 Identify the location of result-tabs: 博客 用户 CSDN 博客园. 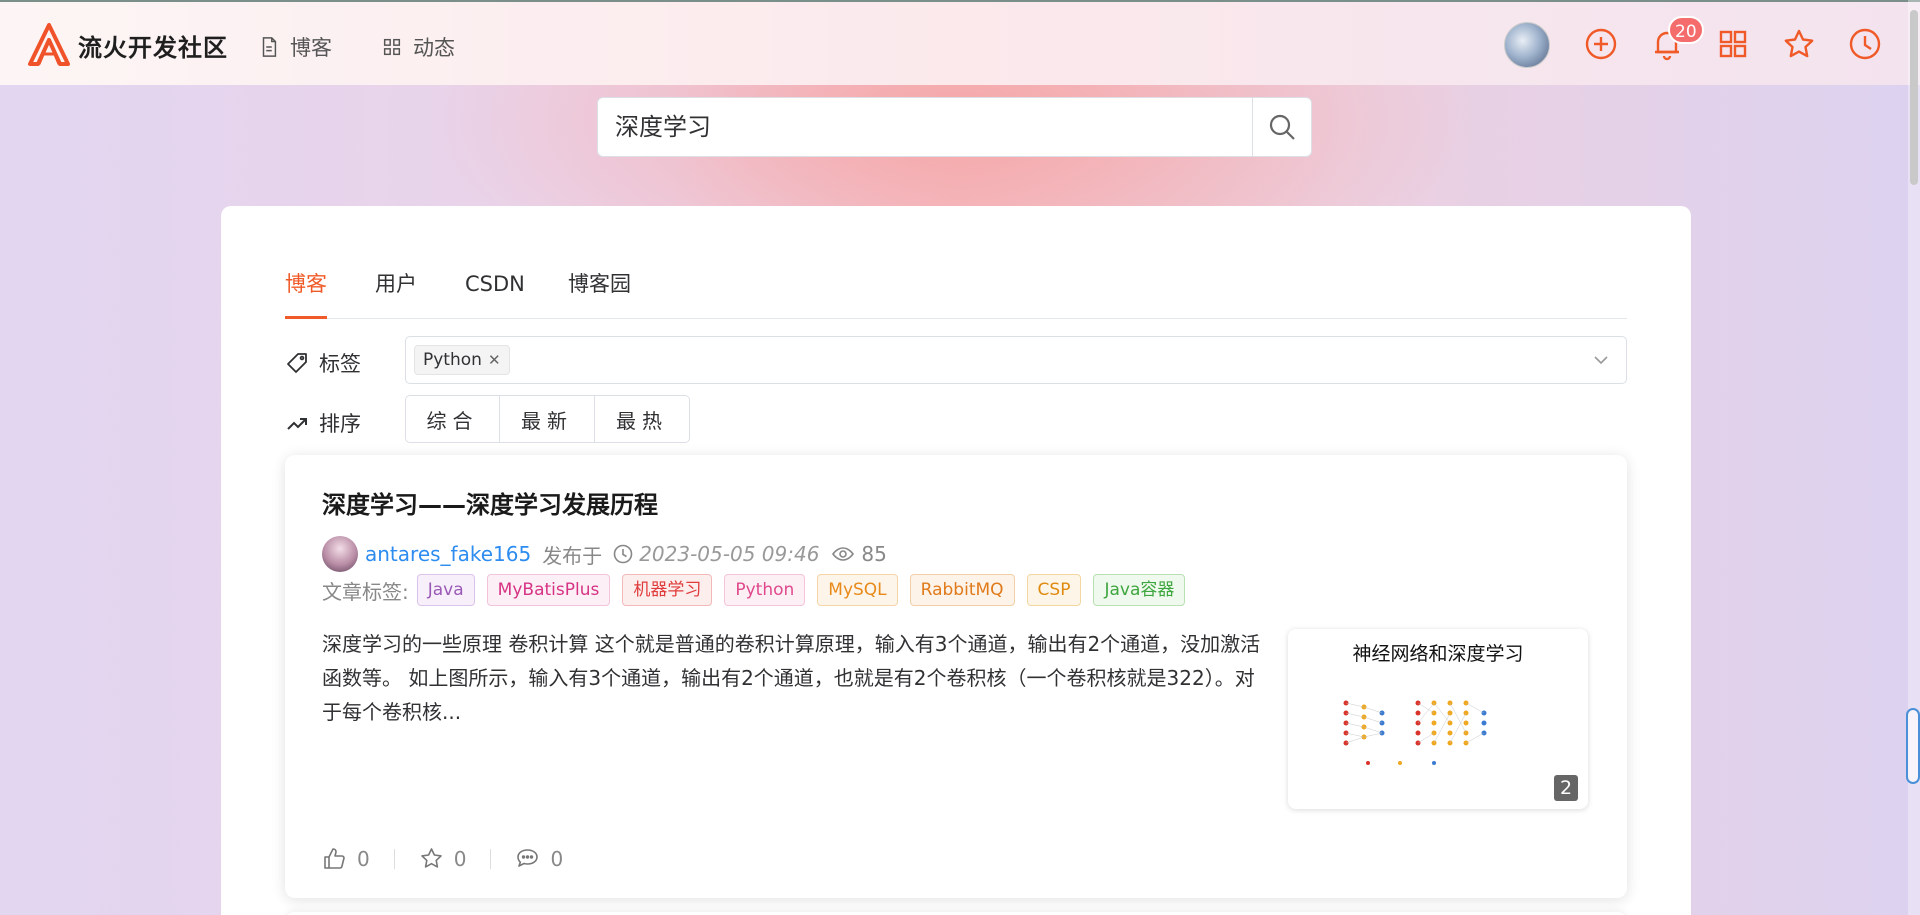
(956, 292).